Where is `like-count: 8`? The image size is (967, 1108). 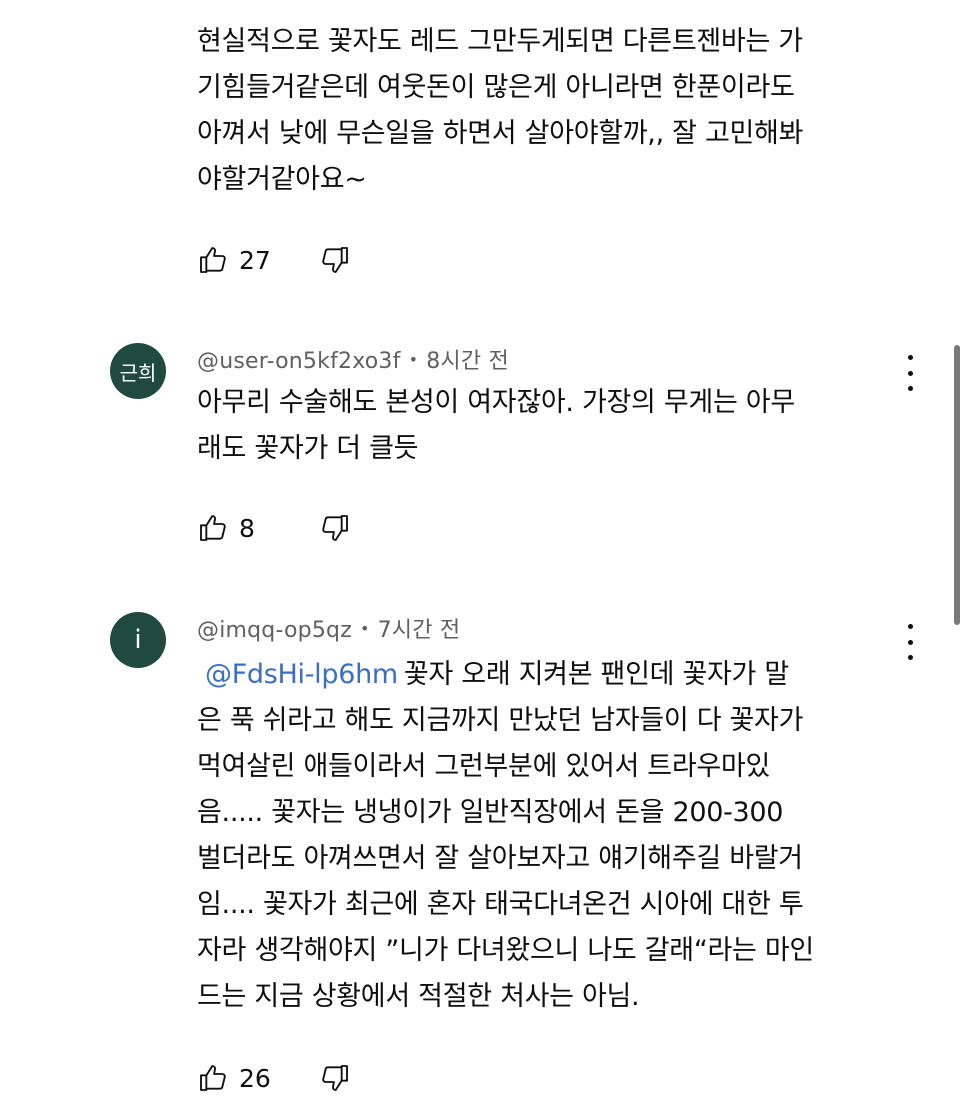 like-count: 8 is located at coordinates (247, 528).